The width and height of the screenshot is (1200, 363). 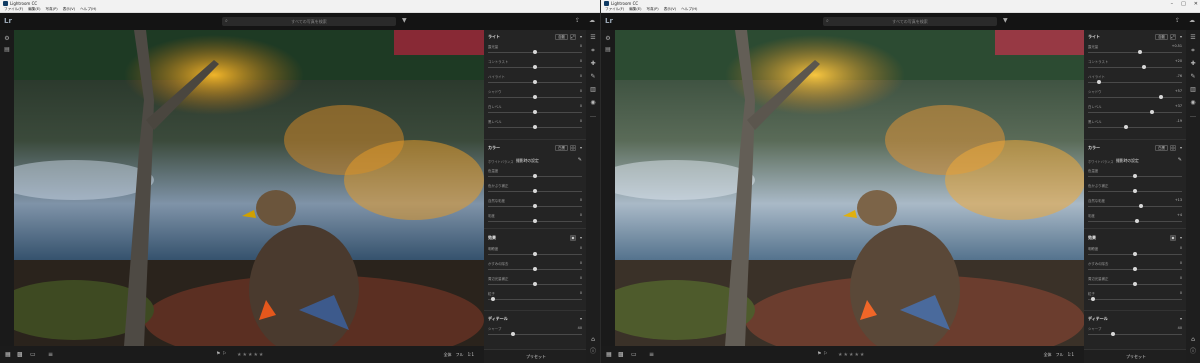 I want to click on slider-value: +0.51, so click(x=1177, y=46).